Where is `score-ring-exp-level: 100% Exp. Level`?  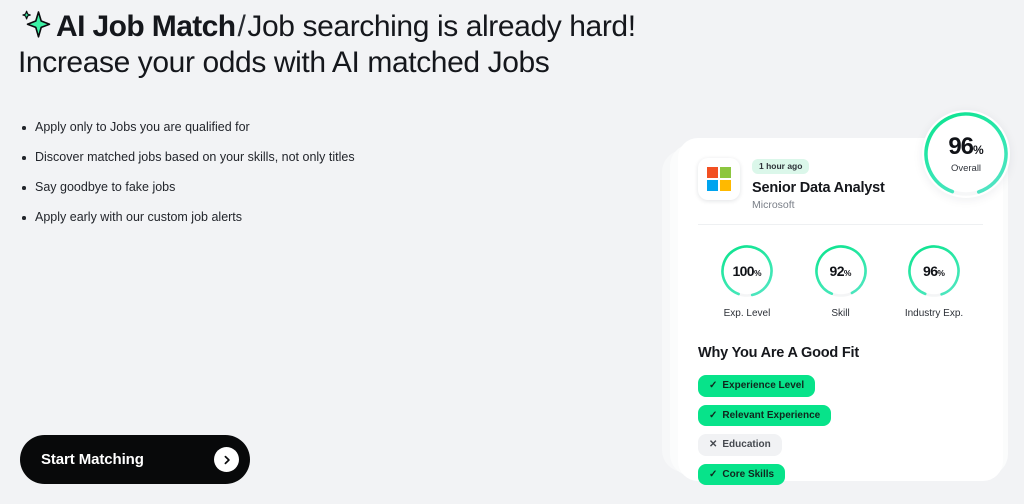 score-ring-exp-level: 100% Exp. Level is located at coordinates (747, 281).